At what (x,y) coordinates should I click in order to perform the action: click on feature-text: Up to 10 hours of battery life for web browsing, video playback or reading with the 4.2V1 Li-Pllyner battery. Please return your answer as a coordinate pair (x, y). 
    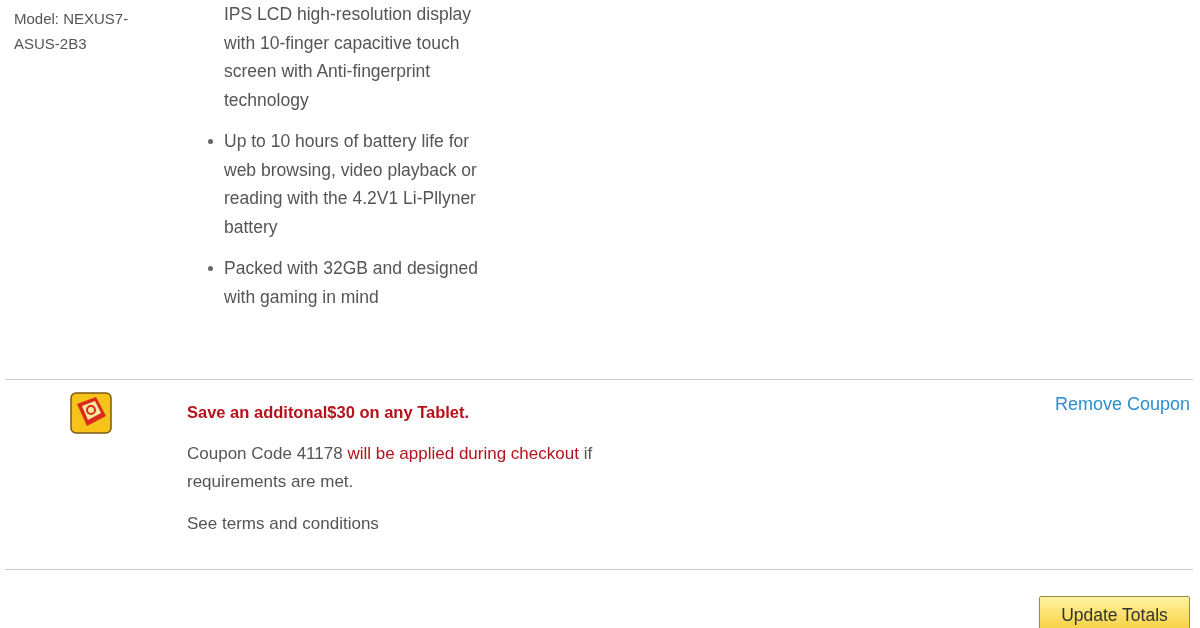
    Looking at the image, I should click on (351, 184).